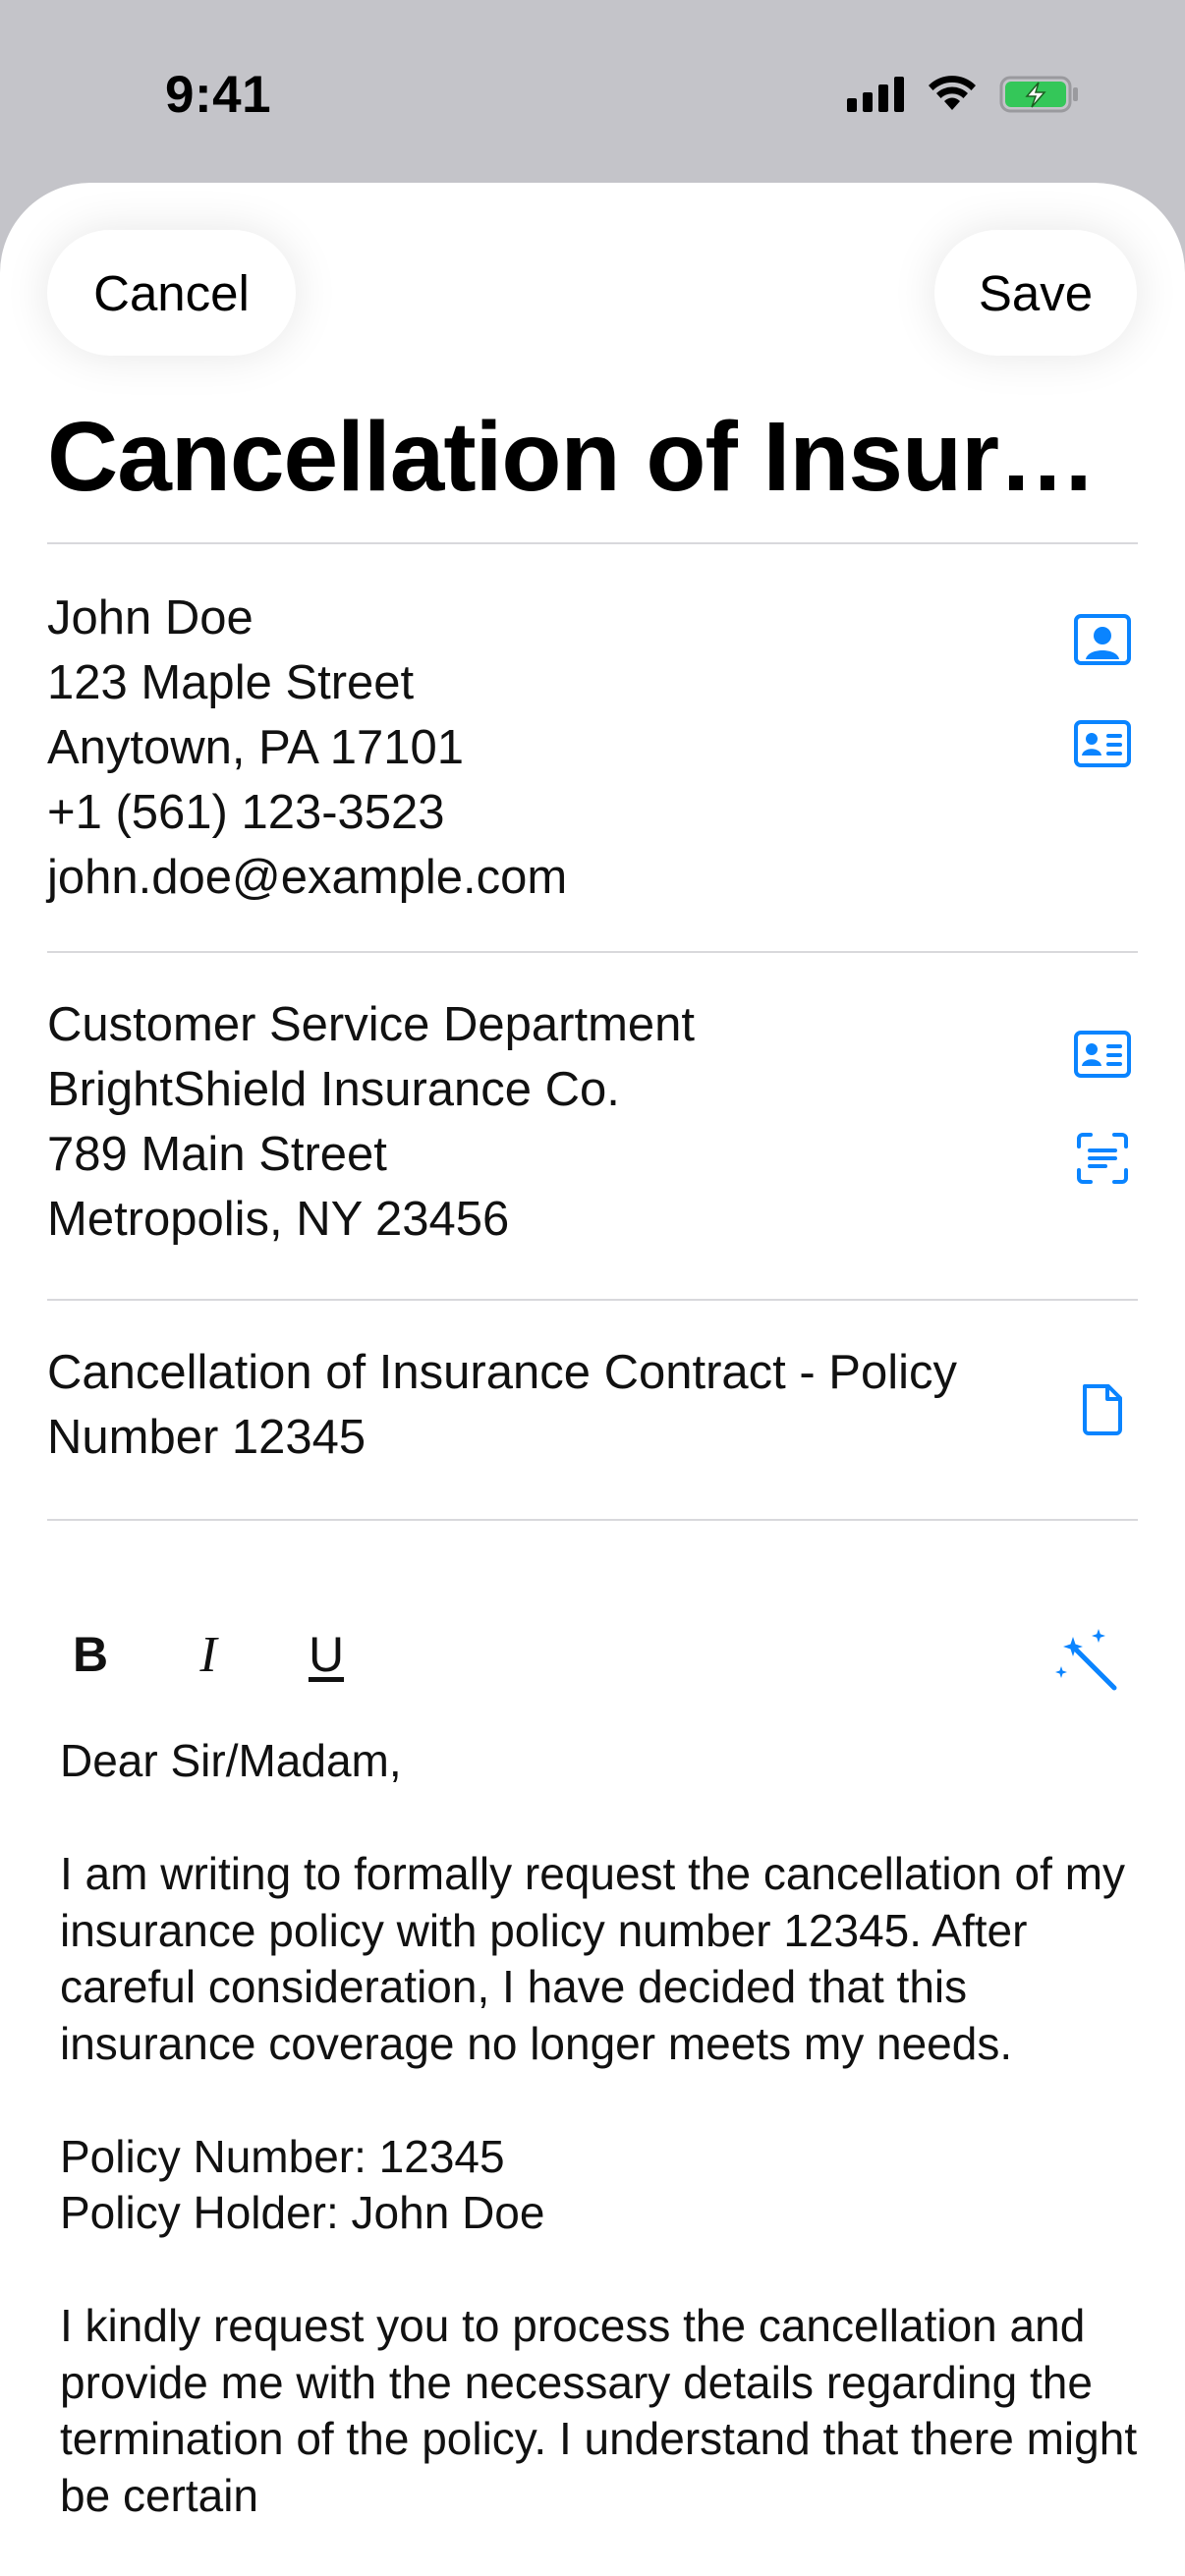  Describe the element at coordinates (279, 1219) in the screenshot. I see `recipient-line: Metropolis, NY 23456` at that location.